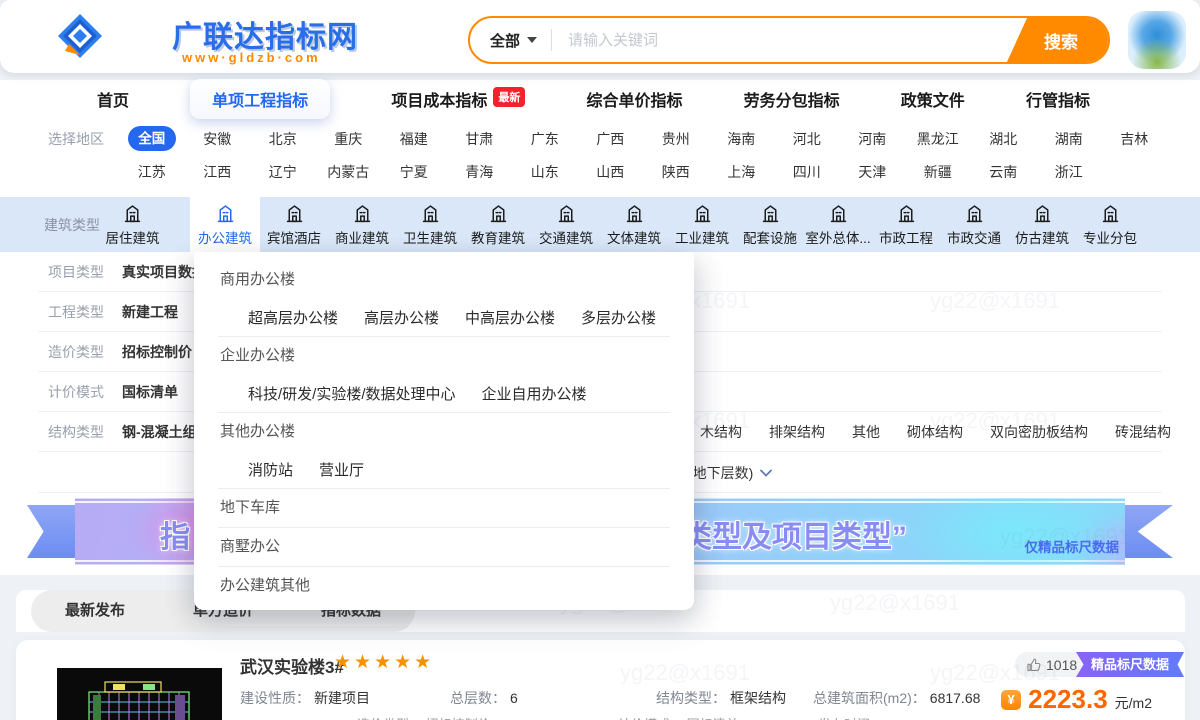  What do you see at coordinates (113, 99) in the screenshot?
I see `nav-home: 首页` at bounding box center [113, 99].